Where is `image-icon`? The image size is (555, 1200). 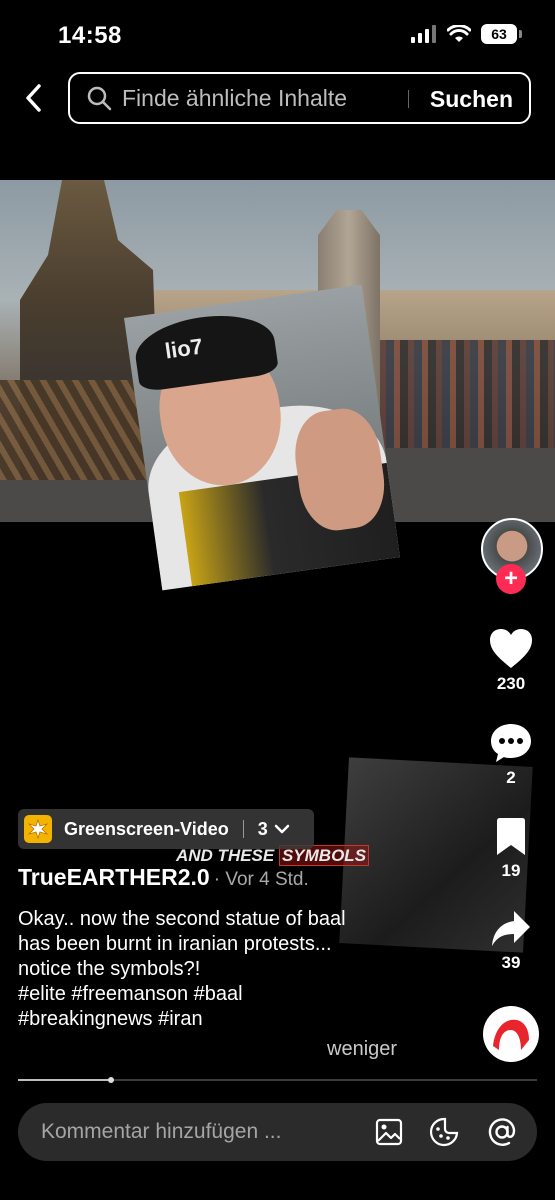
image-icon is located at coordinates (389, 1132).